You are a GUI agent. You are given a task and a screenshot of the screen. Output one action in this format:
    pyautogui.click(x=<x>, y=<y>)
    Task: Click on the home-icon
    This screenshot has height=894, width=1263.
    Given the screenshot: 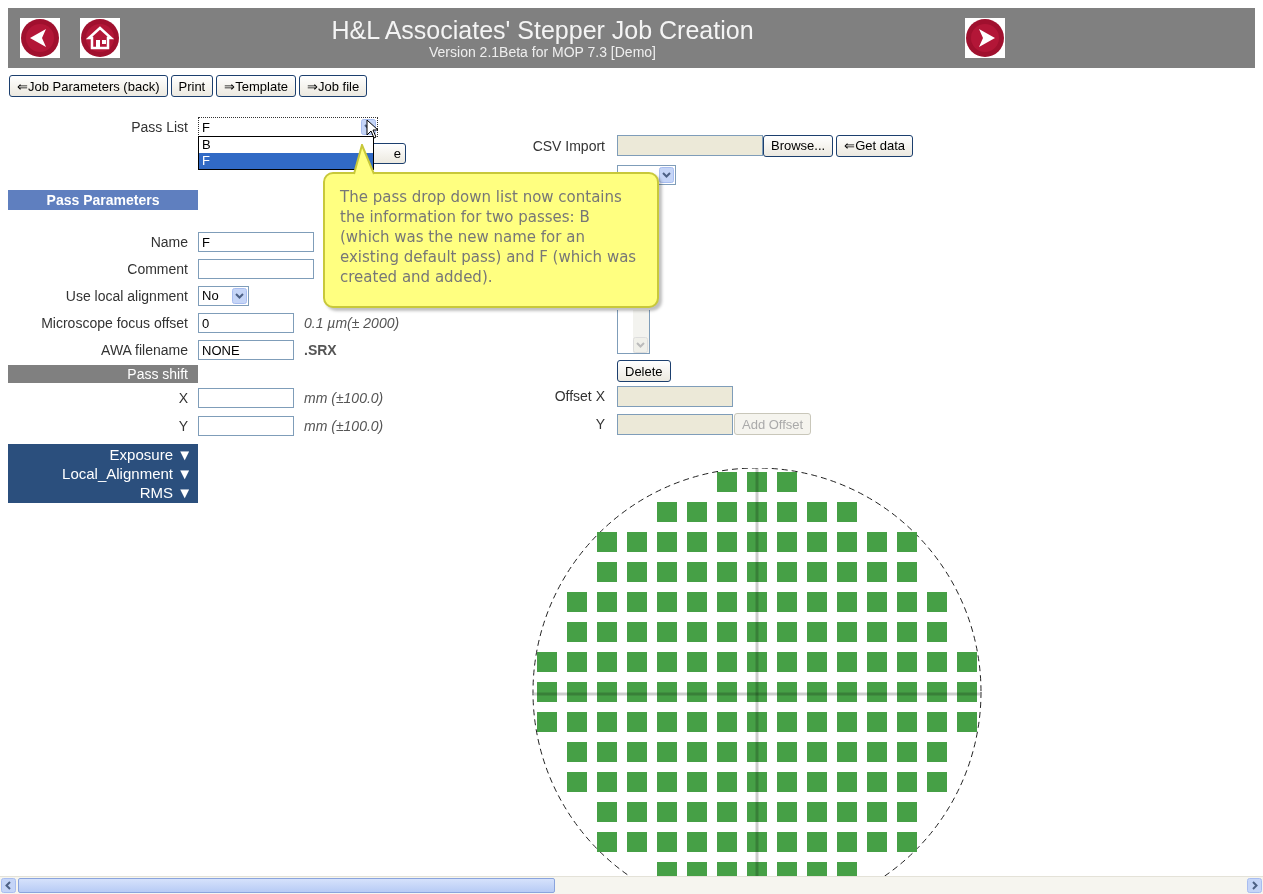 What is the action you would take?
    pyautogui.click(x=100, y=38)
    